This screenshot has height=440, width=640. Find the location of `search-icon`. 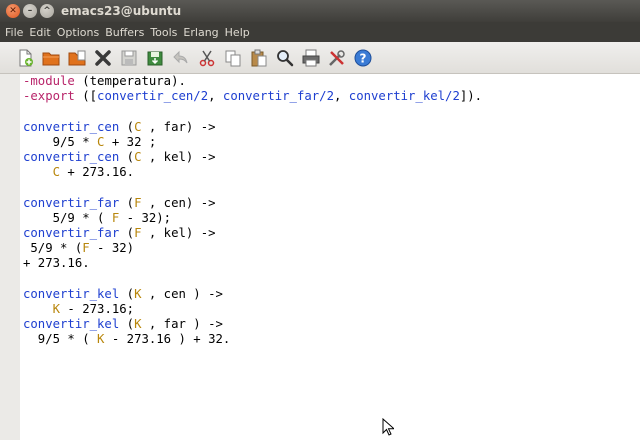

search-icon is located at coordinates (285, 58).